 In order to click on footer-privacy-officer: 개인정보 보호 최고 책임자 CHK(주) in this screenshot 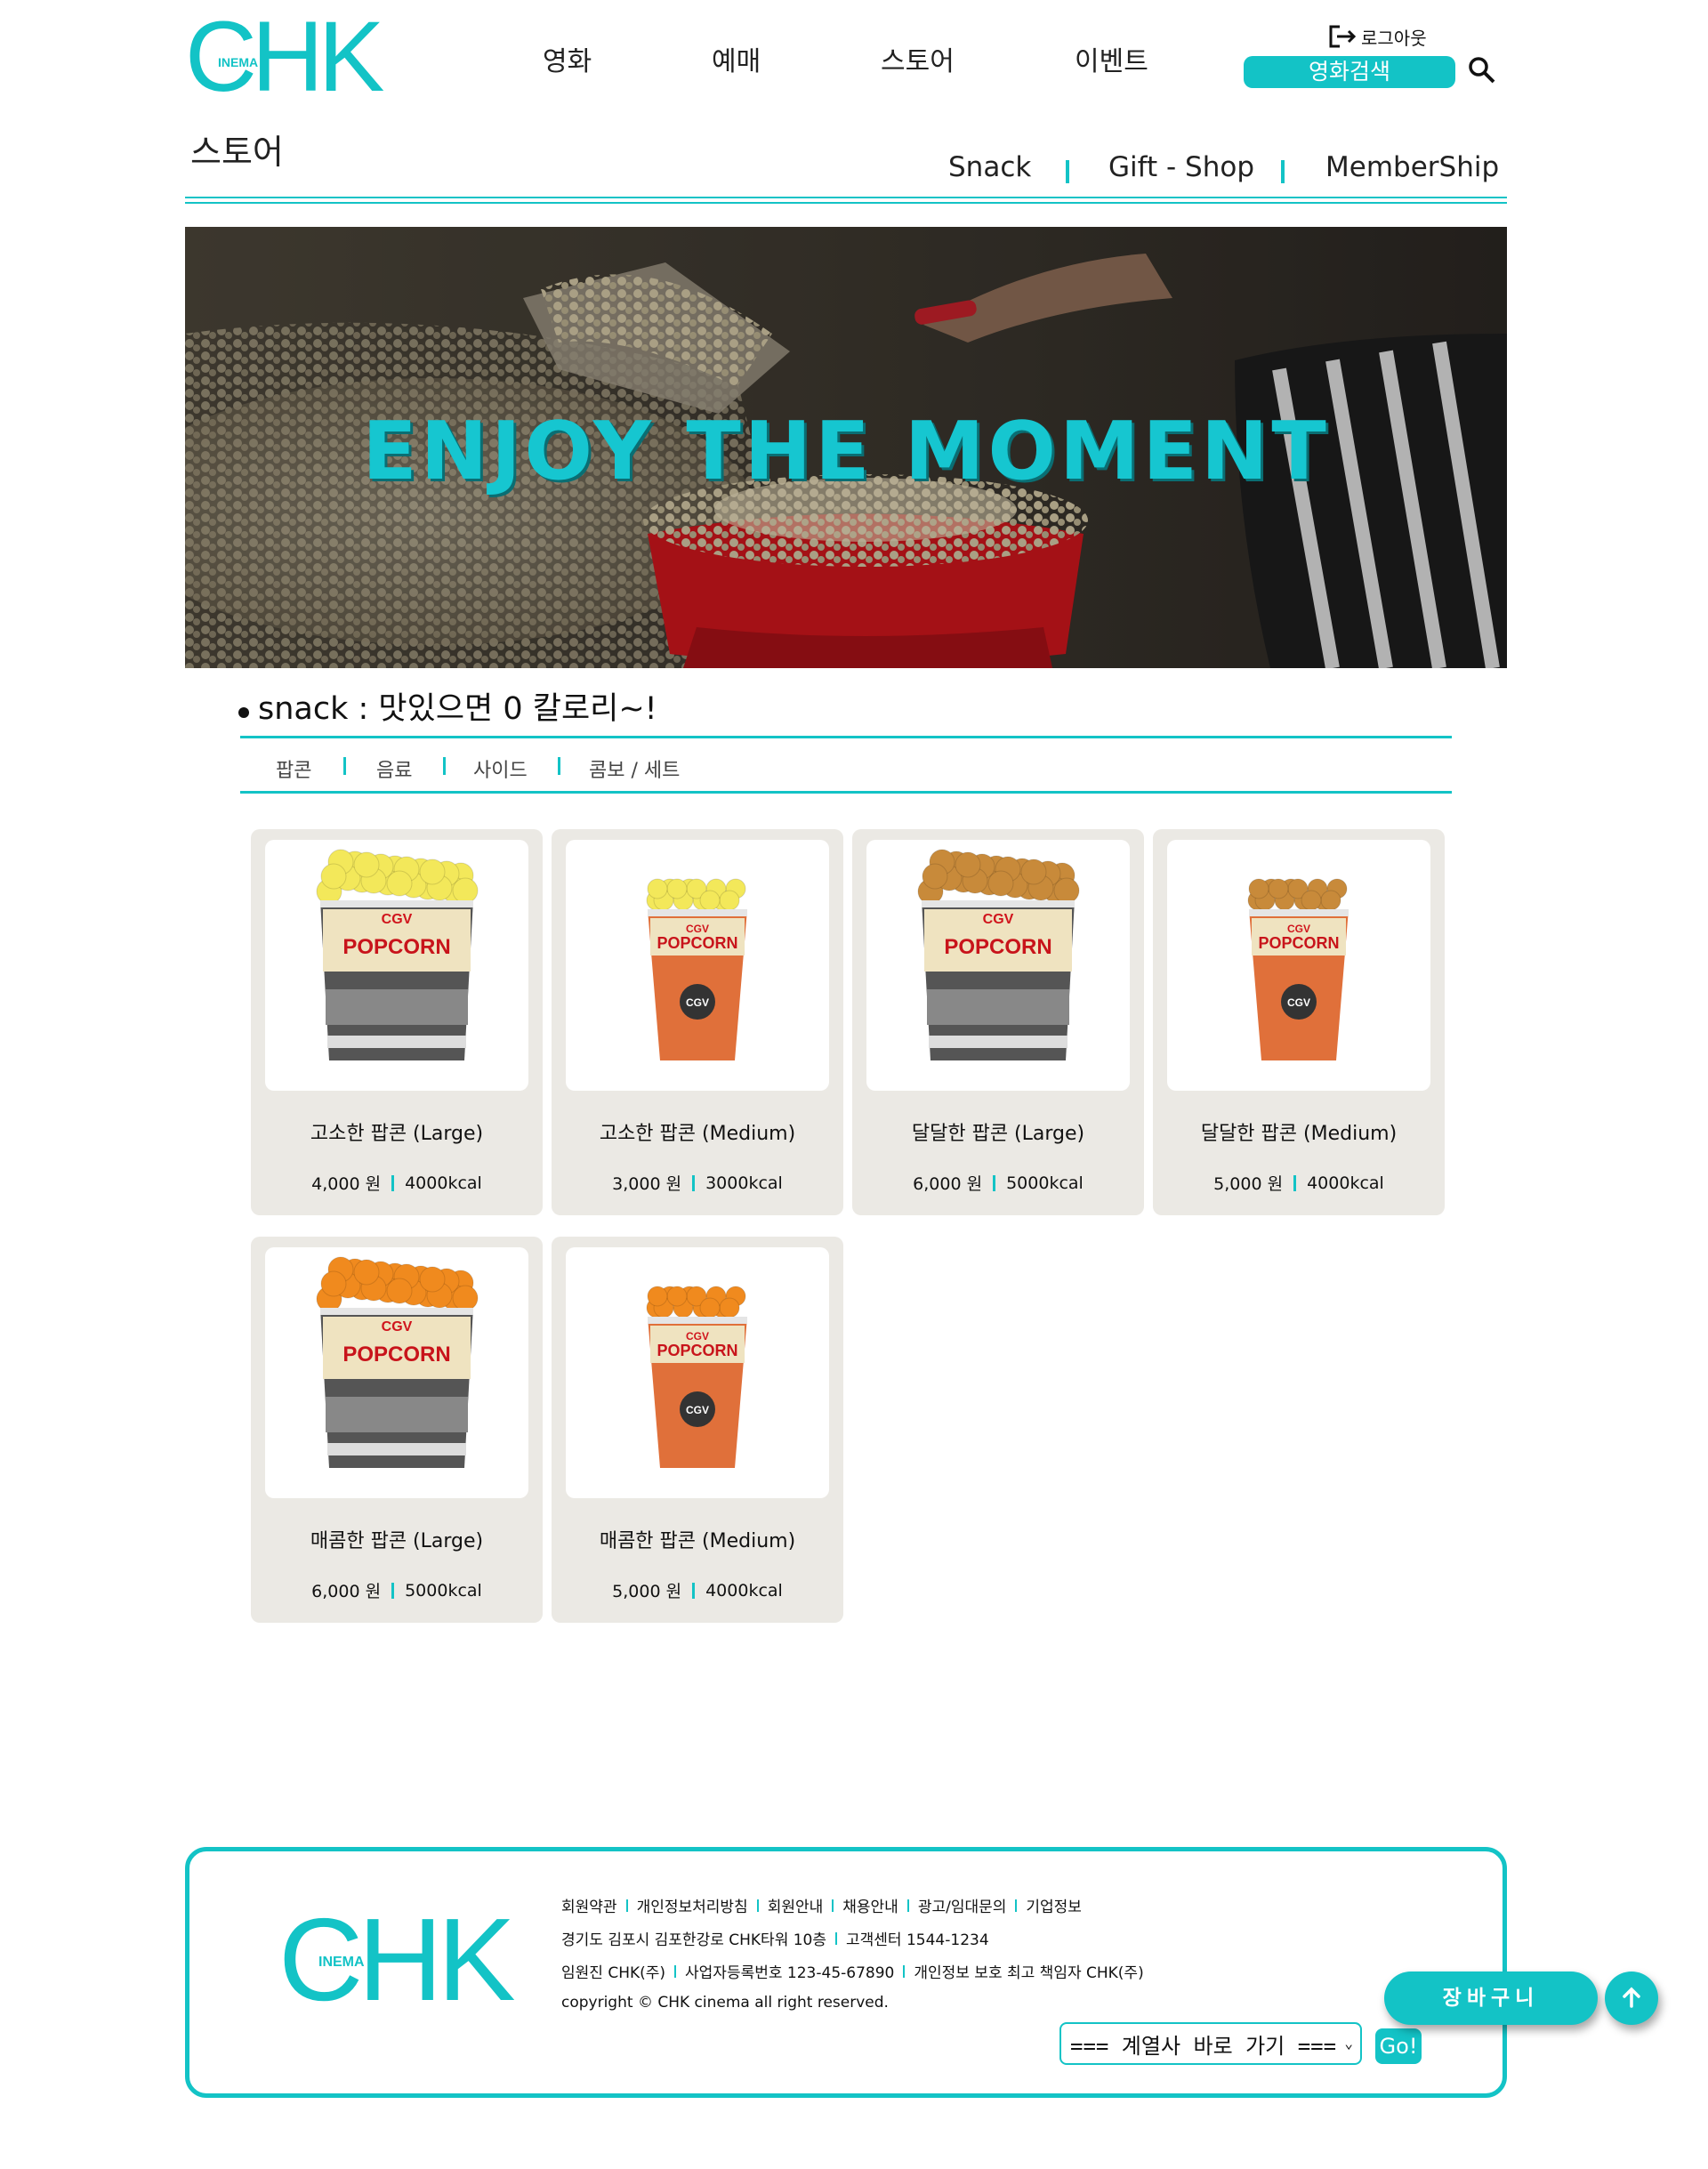, I will do `click(1029, 1973)`.